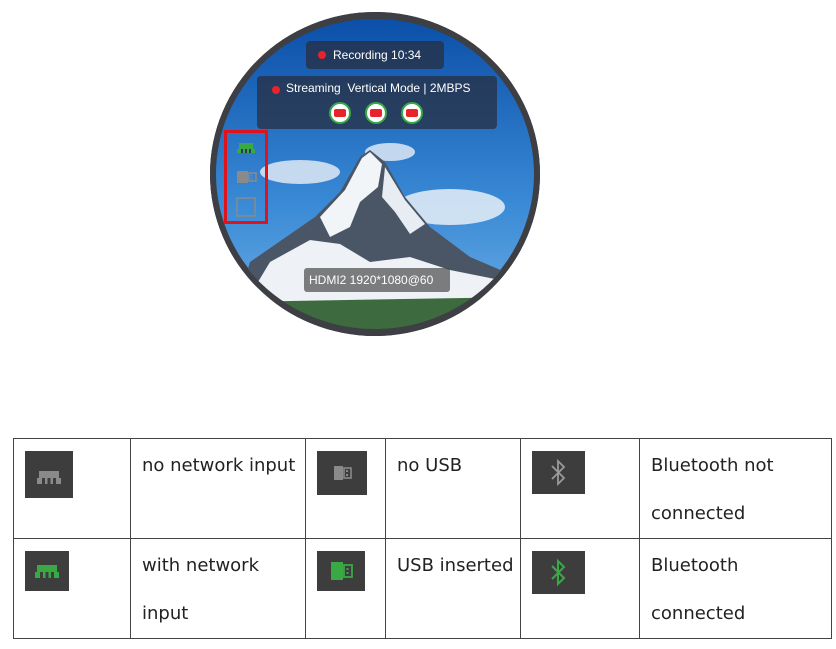 The height and width of the screenshot is (649, 836). I want to click on hdmi-source-pill: HDMI2 1920*1080@60, so click(377, 280).